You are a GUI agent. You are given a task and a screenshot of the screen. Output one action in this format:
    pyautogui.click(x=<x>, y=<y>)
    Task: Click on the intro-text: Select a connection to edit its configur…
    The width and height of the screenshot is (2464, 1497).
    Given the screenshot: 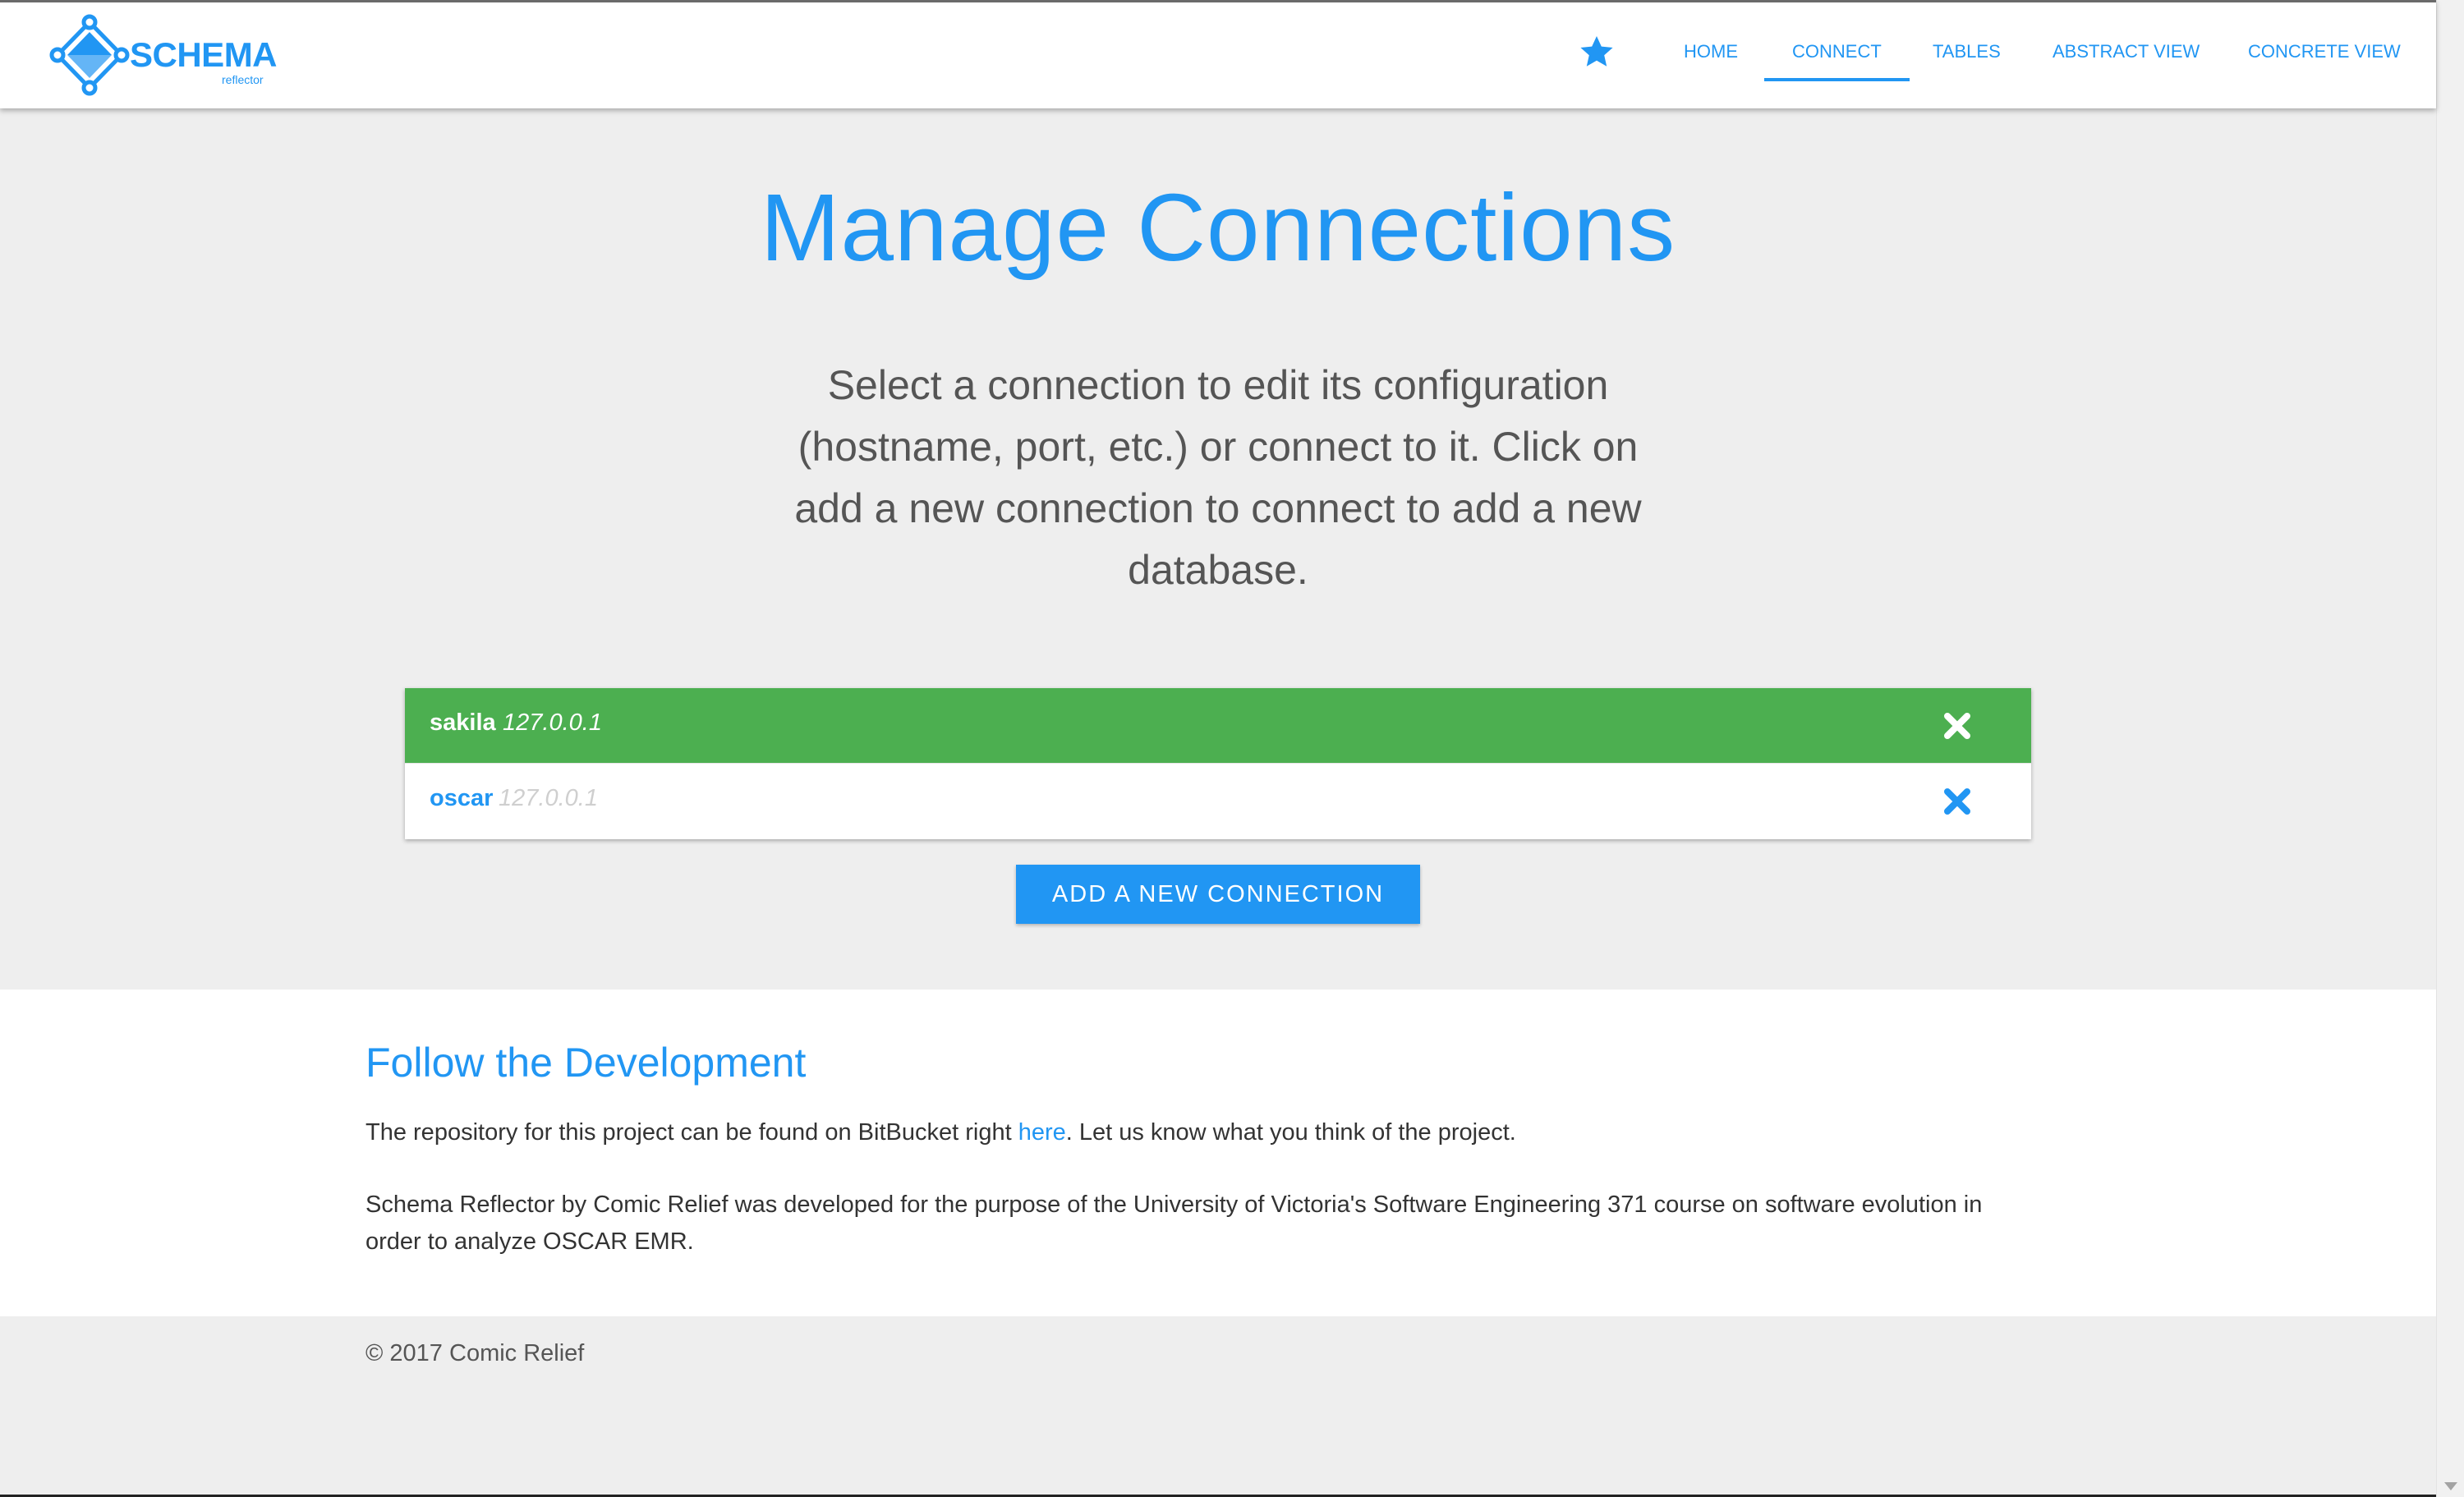 What is the action you would take?
    pyautogui.click(x=1218, y=477)
    